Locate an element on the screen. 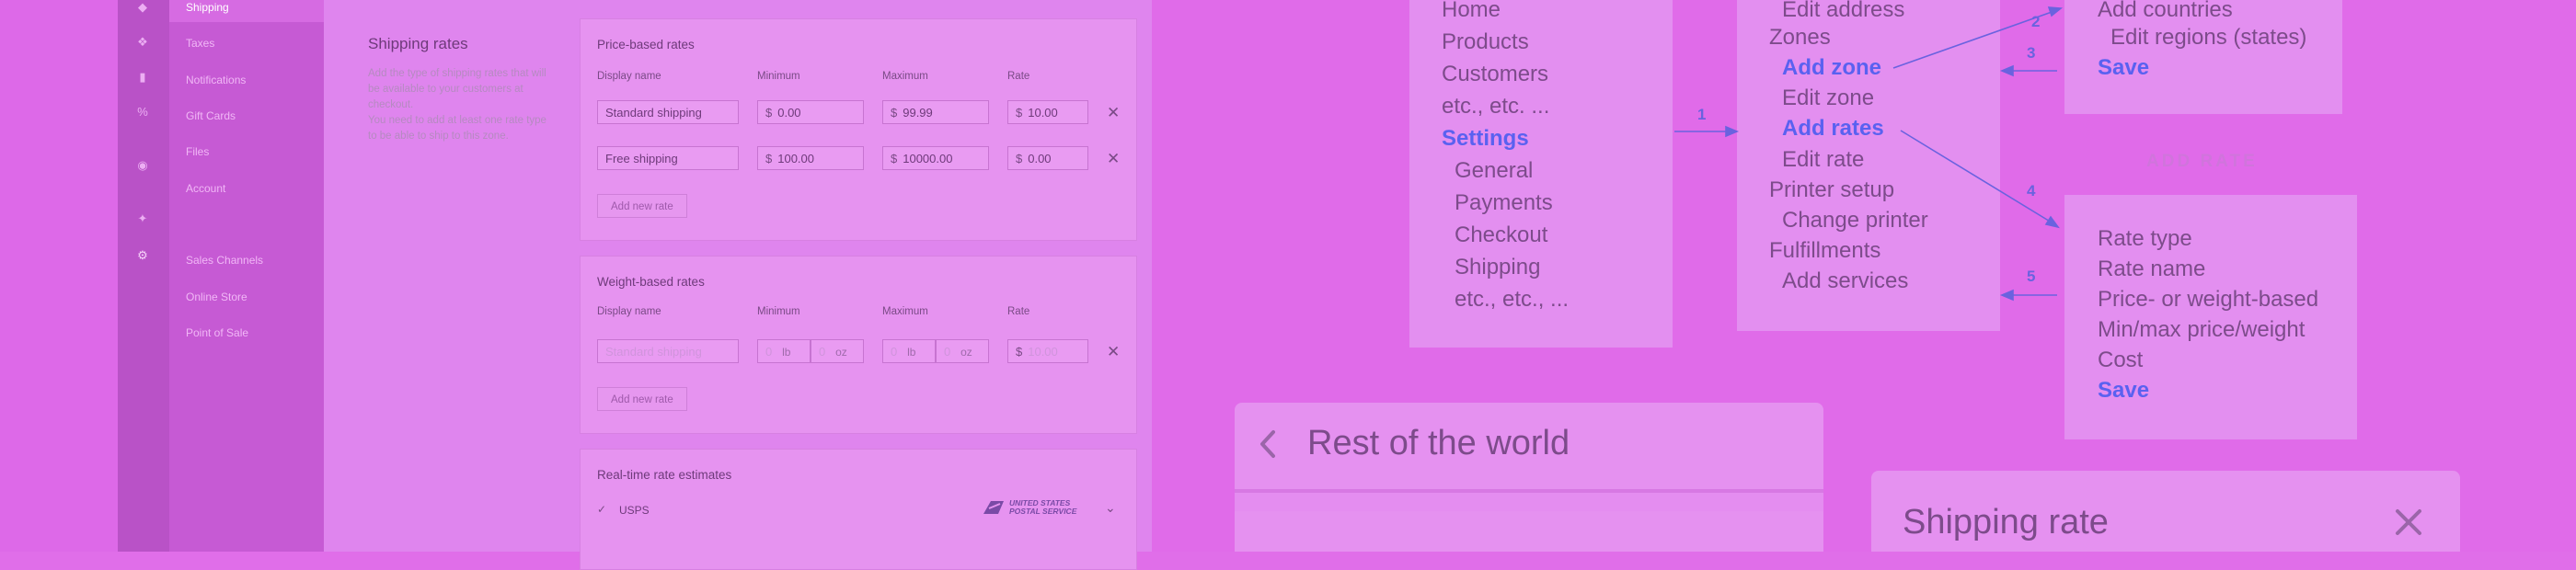 This screenshot has height=570, width=2576. rest-of-world-body is located at coordinates (1529, 531).